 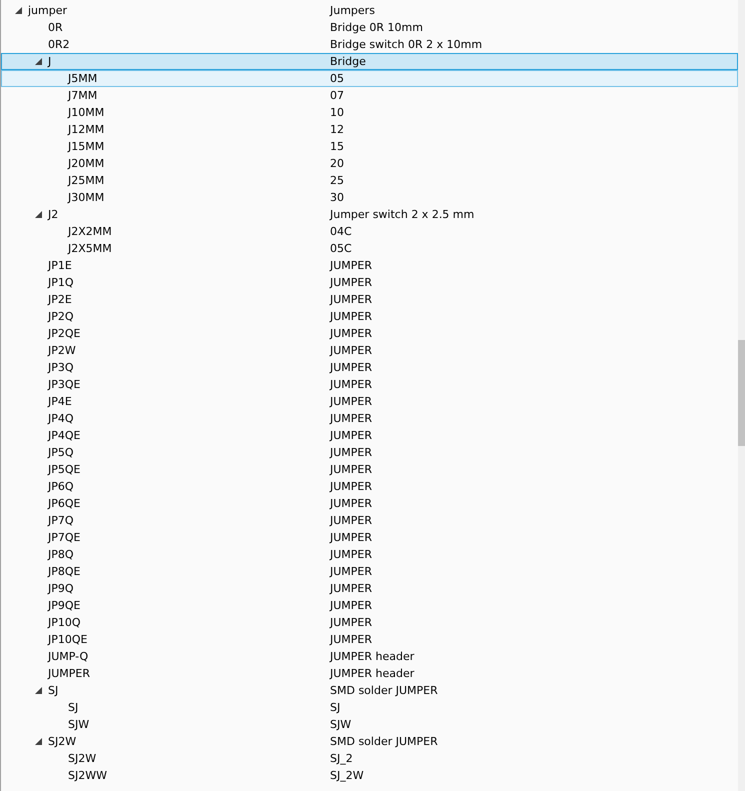 I want to click on item-description: 15, so click(x=337, y=146).